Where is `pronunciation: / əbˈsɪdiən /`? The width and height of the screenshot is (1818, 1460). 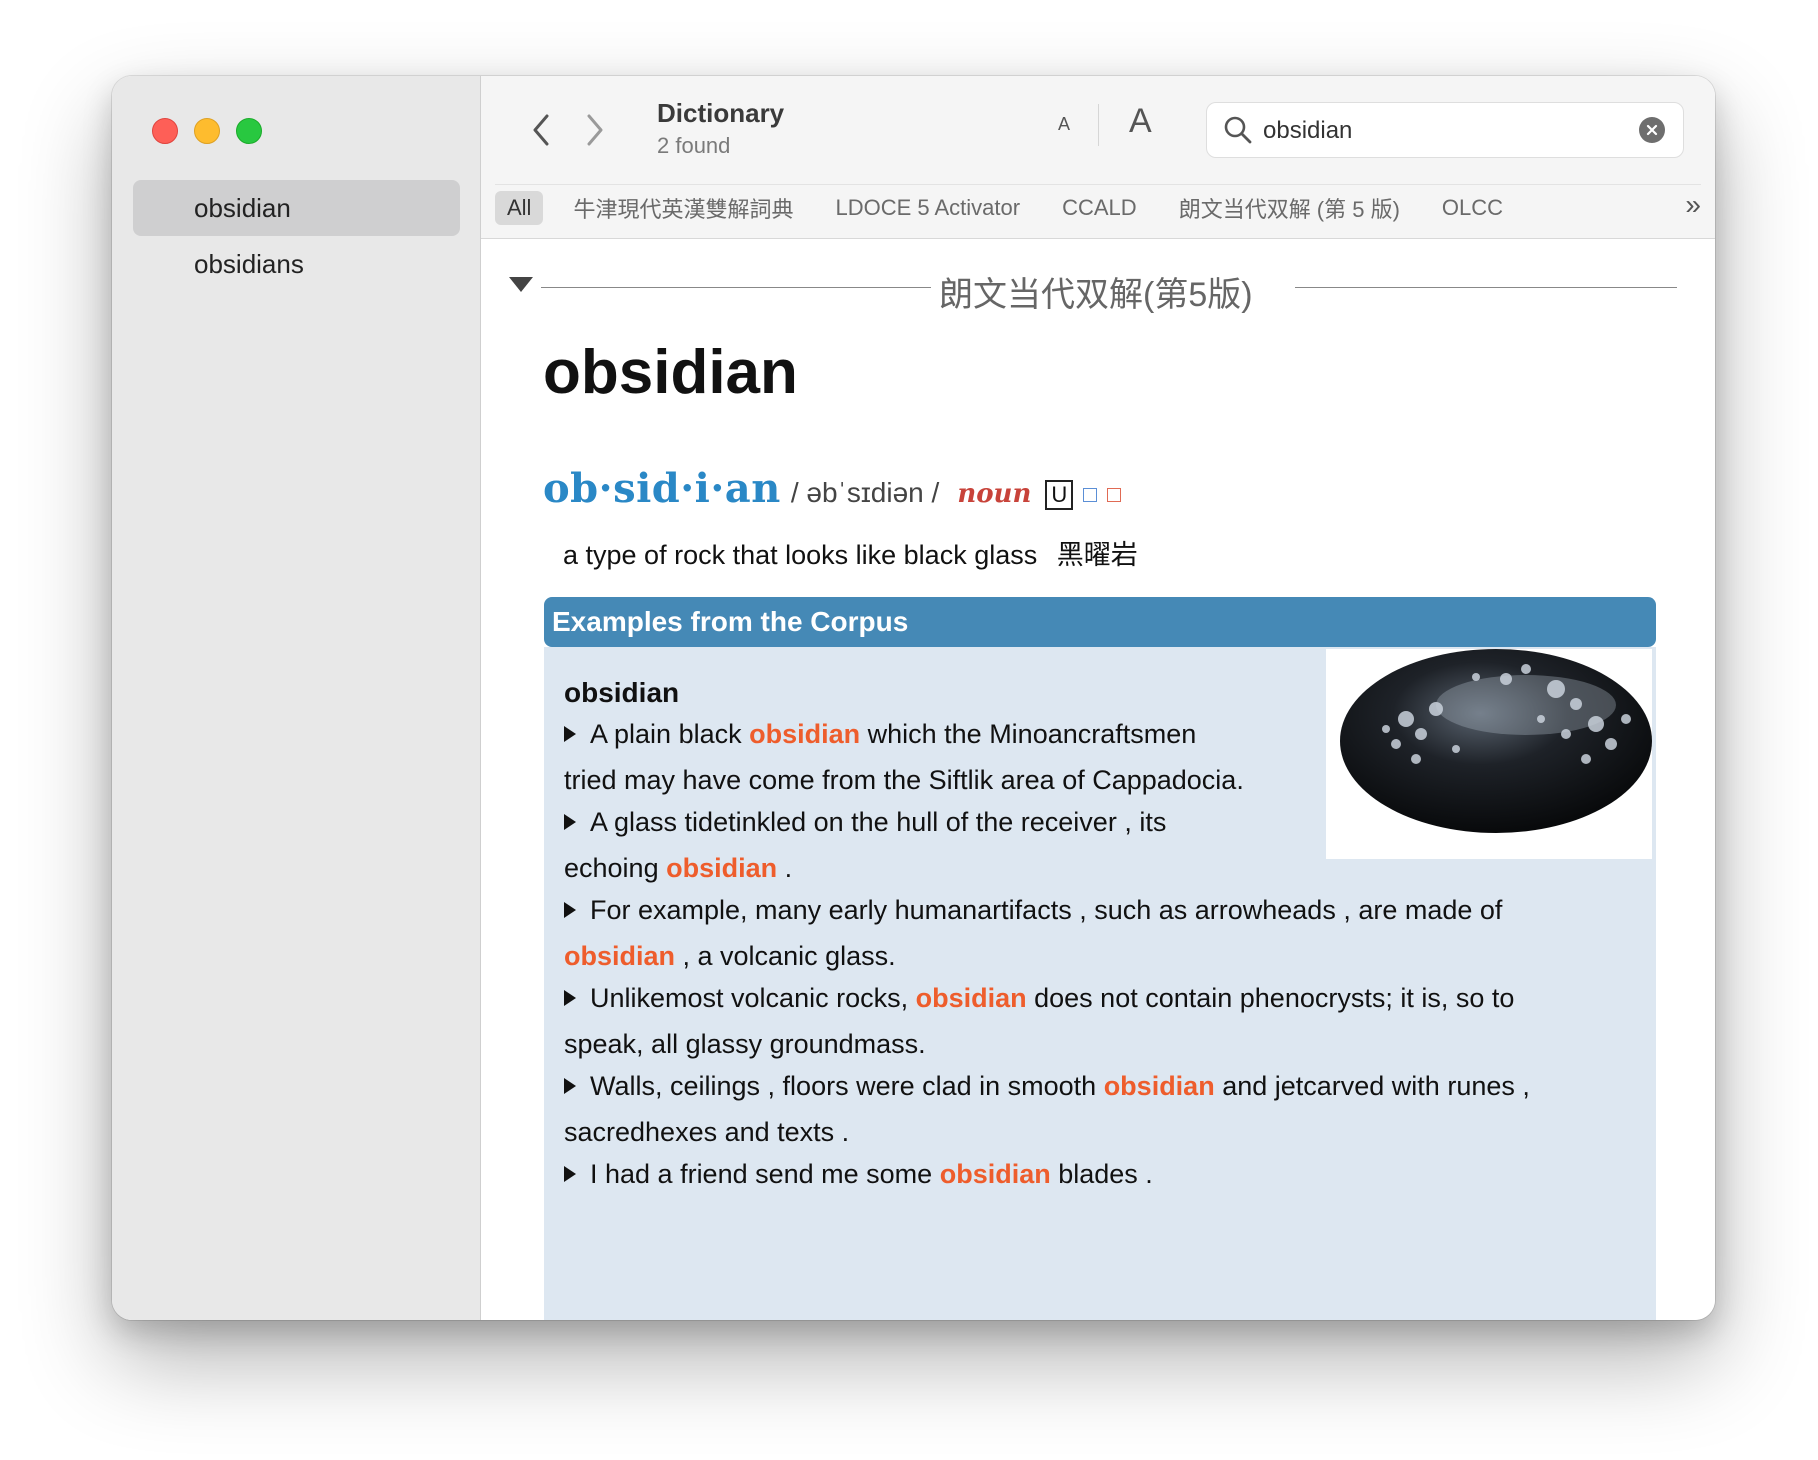 pronunciation: / əbˈsɪdiən / is located at coordinates (865, 492).